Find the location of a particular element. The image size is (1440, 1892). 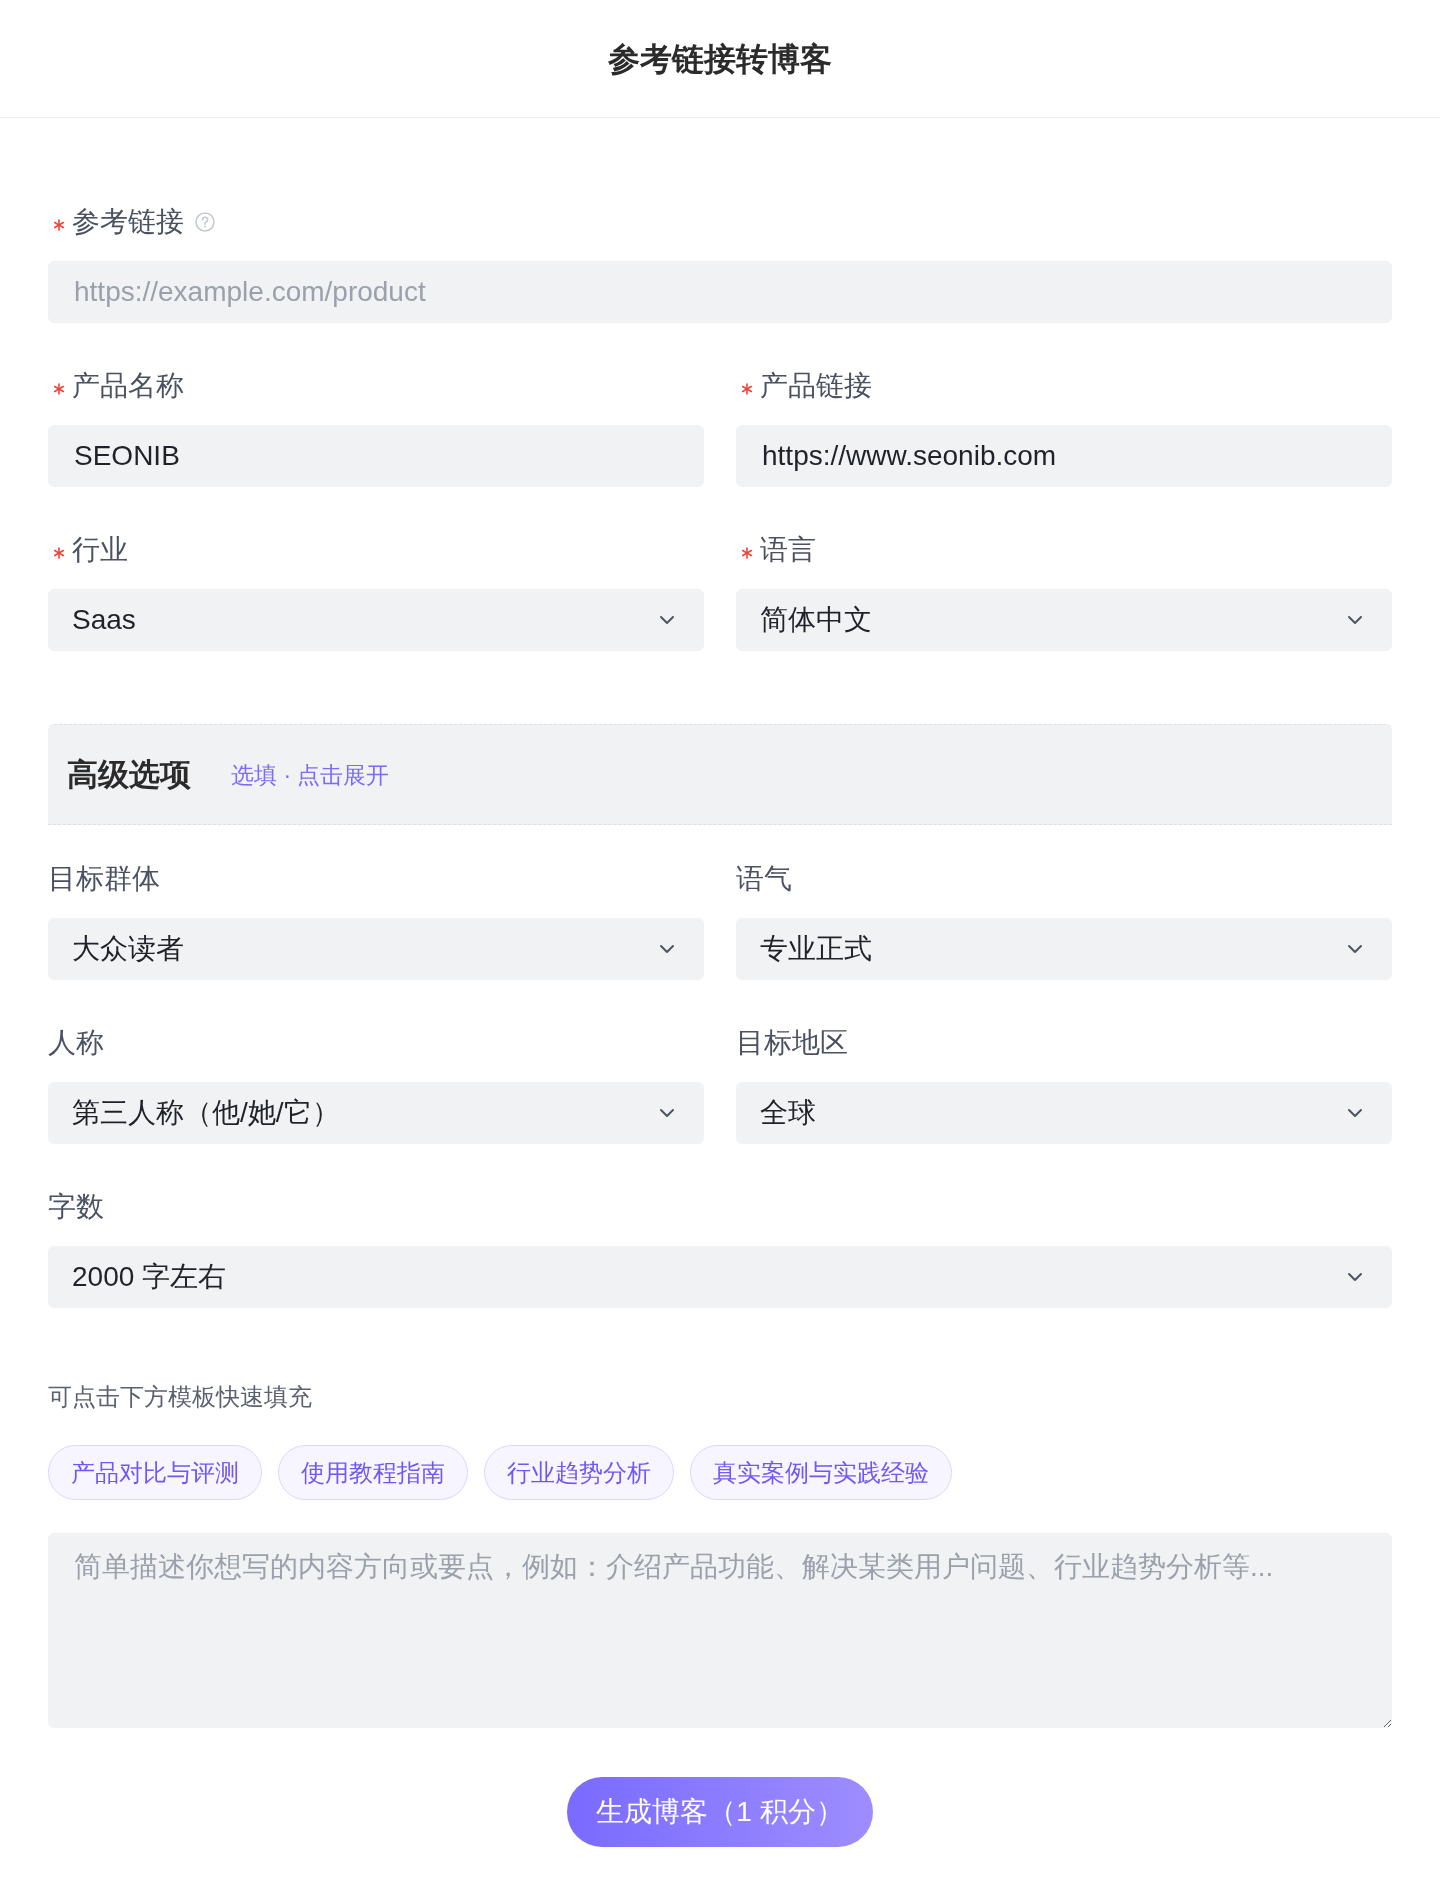

dropdown: 大众读者 is located at coordinates (376, 949).